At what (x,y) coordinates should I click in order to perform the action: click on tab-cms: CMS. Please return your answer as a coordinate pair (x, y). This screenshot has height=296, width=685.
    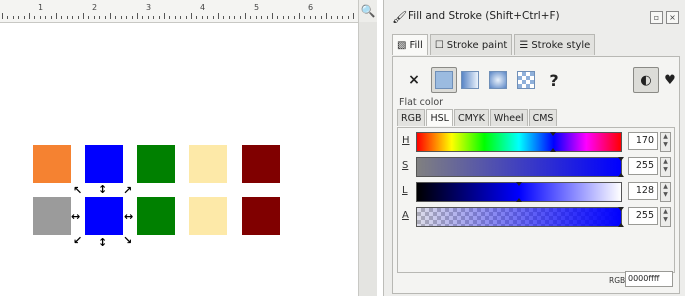
    Looking at the image, I should click on (543, 117).